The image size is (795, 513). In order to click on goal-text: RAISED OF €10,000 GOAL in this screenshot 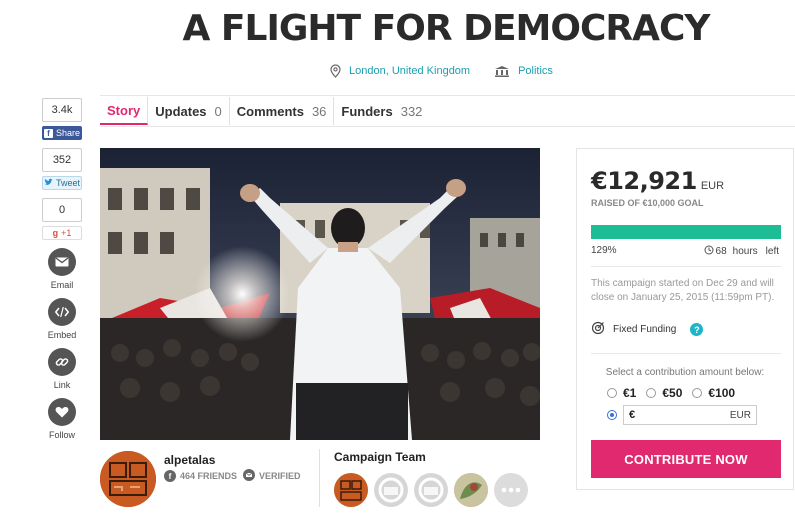, I will do `click(647, 203)`.